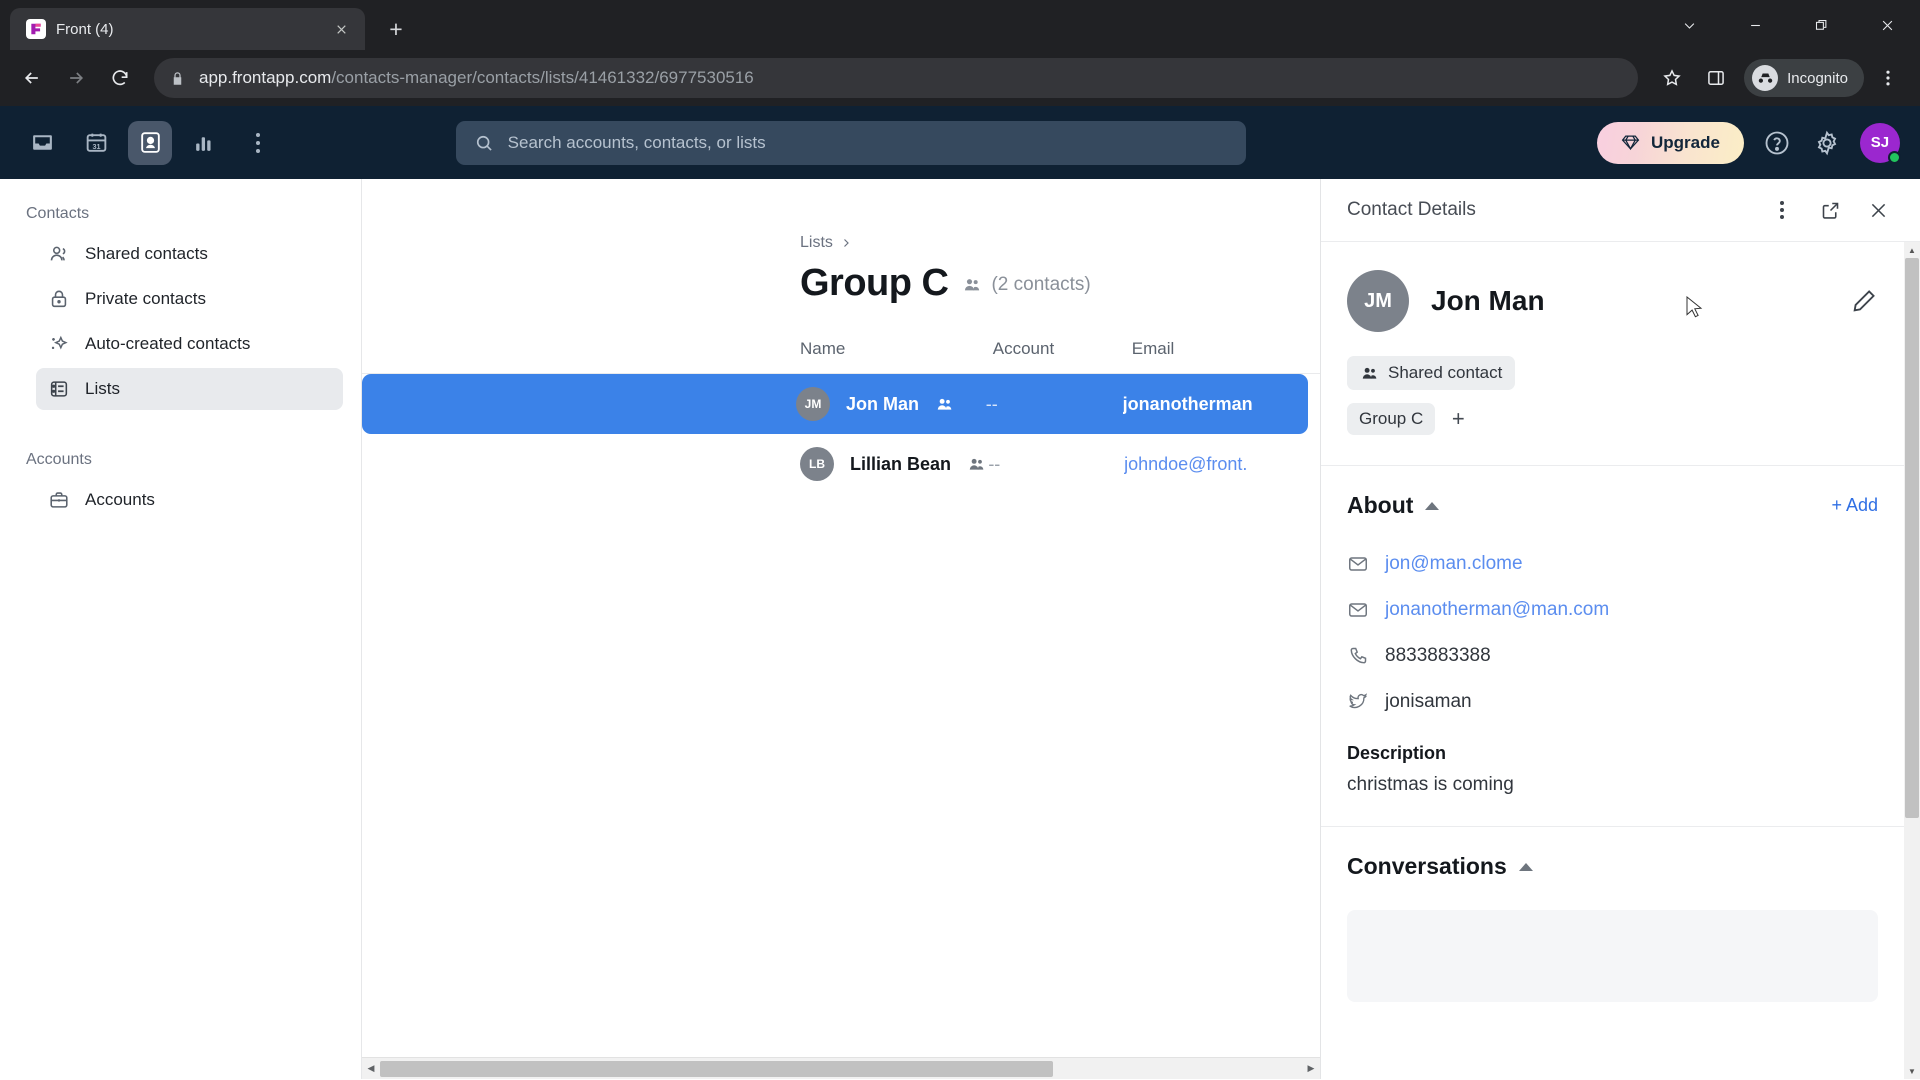  What do you see at coordinates (1458, 419) in the screenshot?
I see `add-tag-button: +` at bounding box center [1458, 419].